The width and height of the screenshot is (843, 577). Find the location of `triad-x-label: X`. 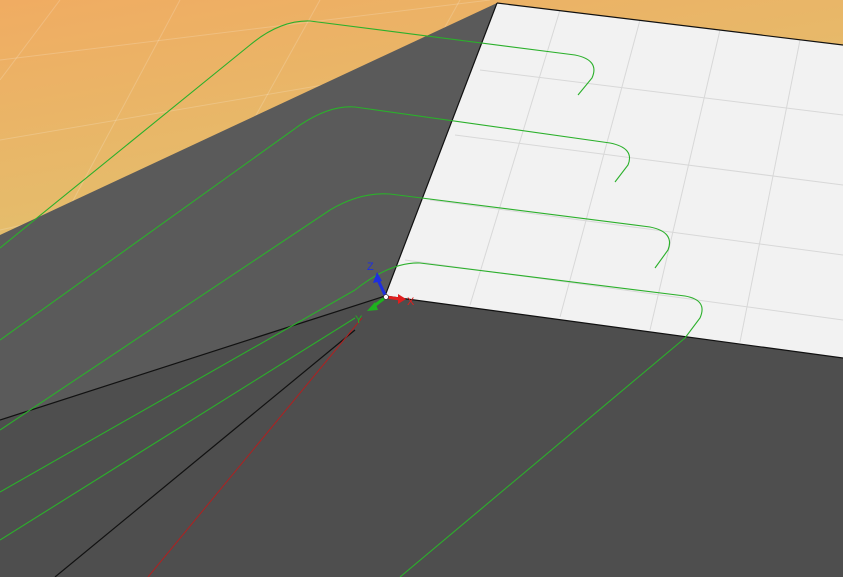

triad-x-label: X is located at coordinates (411, 302).